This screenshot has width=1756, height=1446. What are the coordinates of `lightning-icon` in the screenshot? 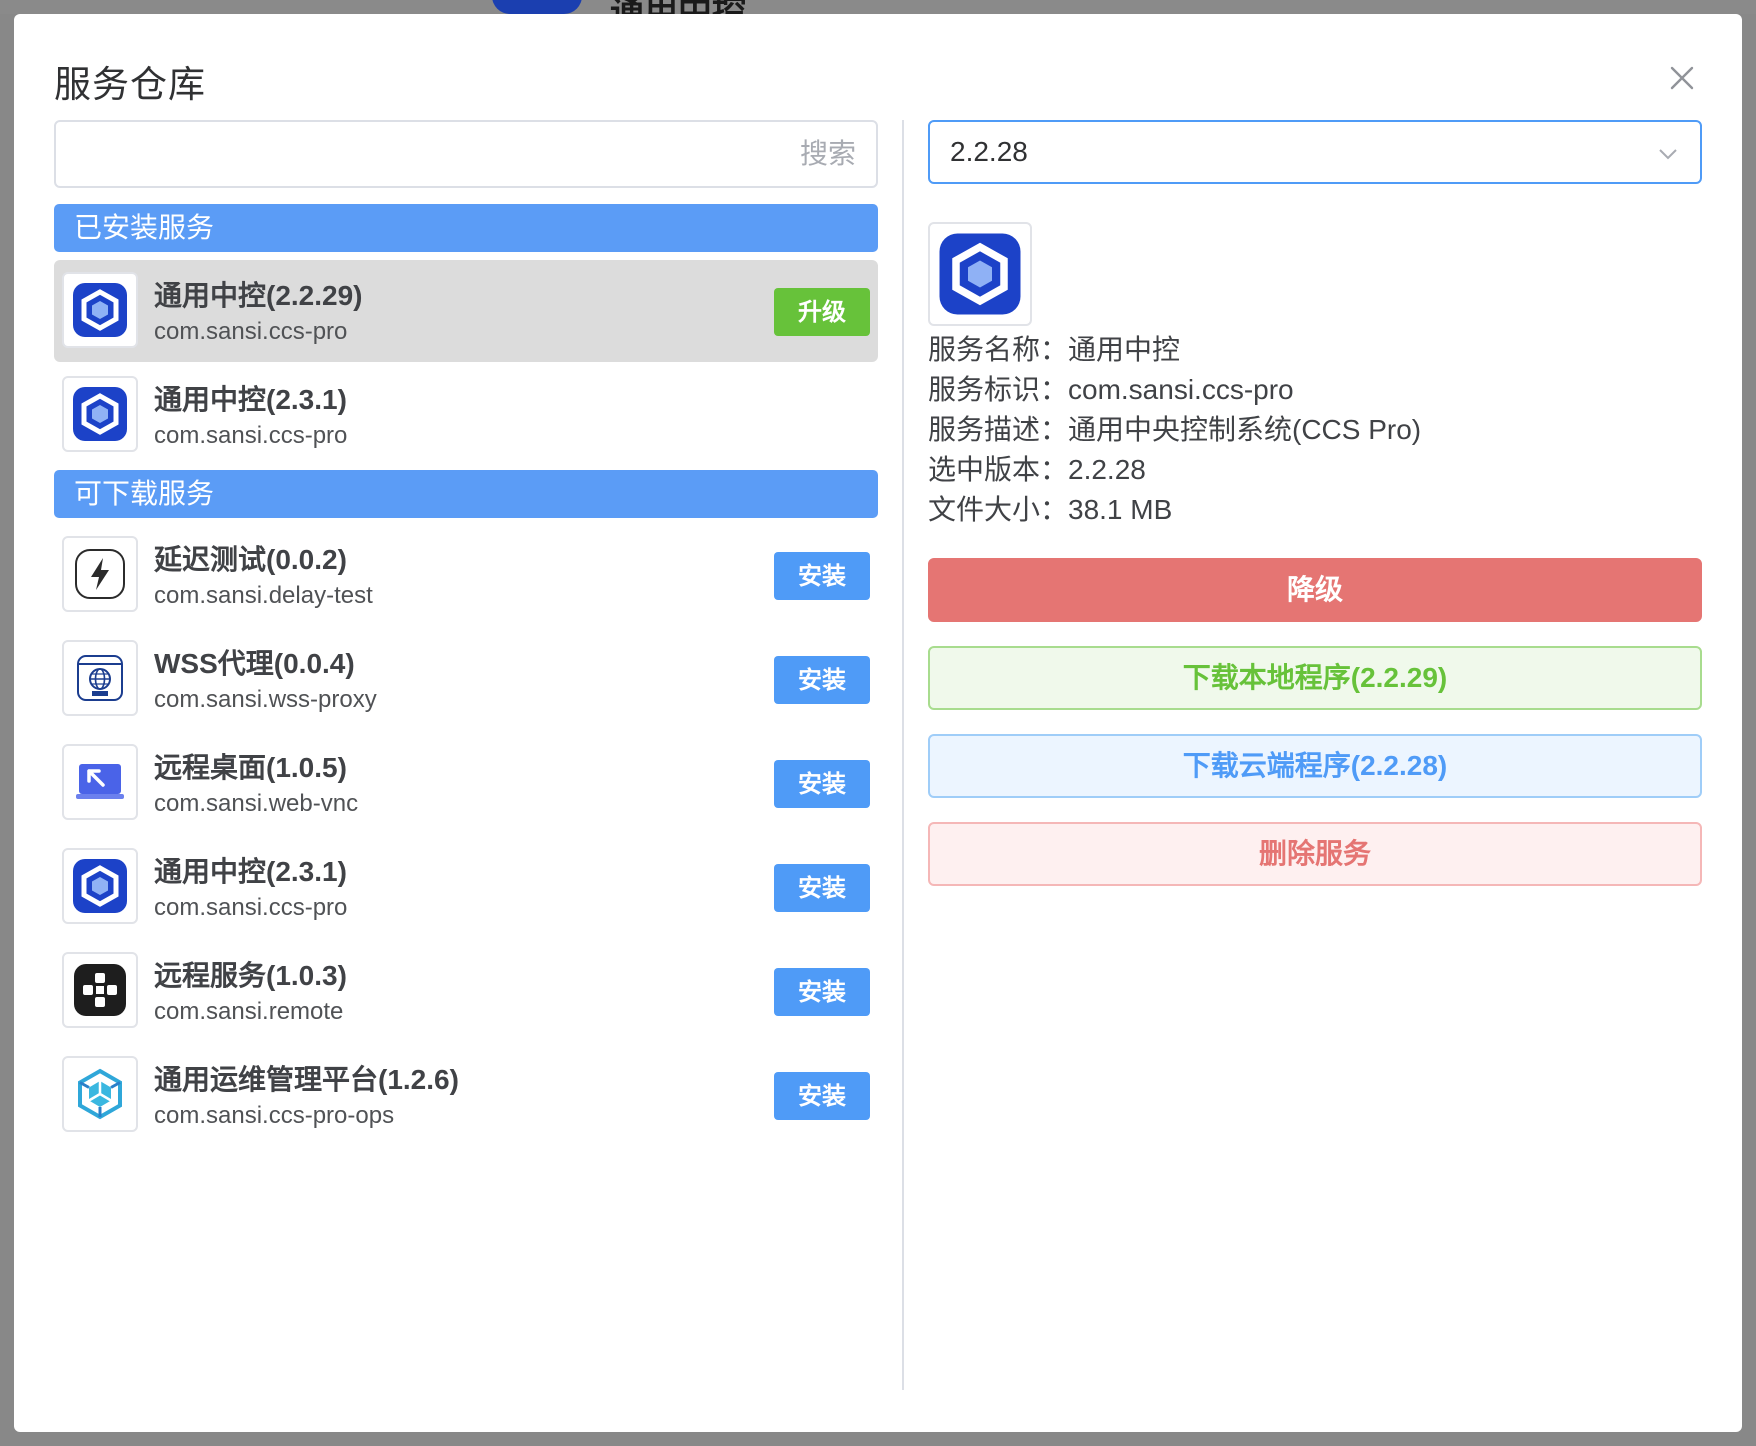 It's located at (100, 574).